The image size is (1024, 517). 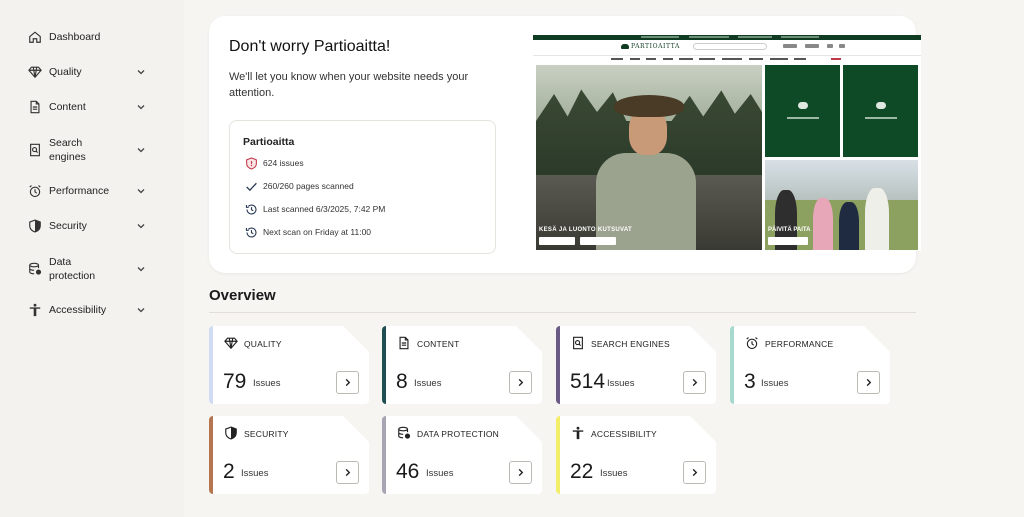 I want to click on card-count: 2, so click(x=229, y=471).